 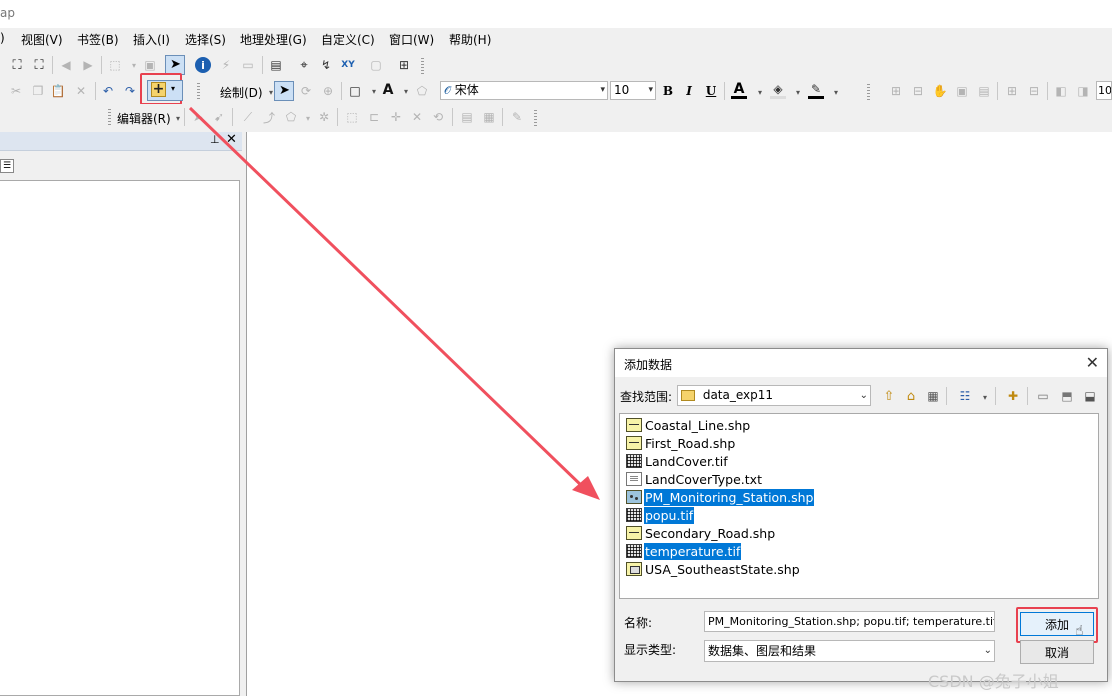 I want to click on cut-icon: ✂, so click(x=16, y=91).